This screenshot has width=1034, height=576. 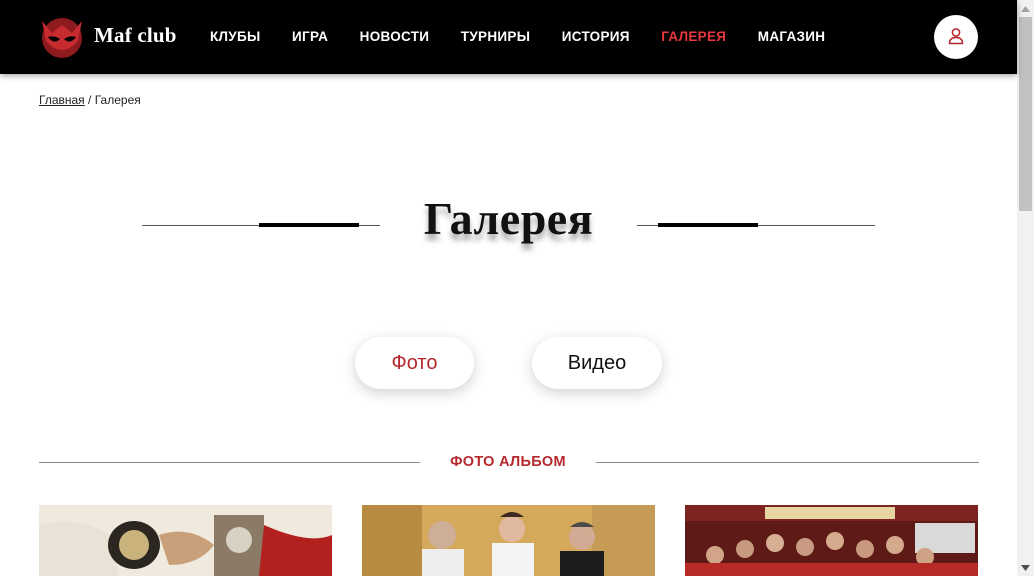 I want to click on album-image-three-men, so click(x=508, y=540).